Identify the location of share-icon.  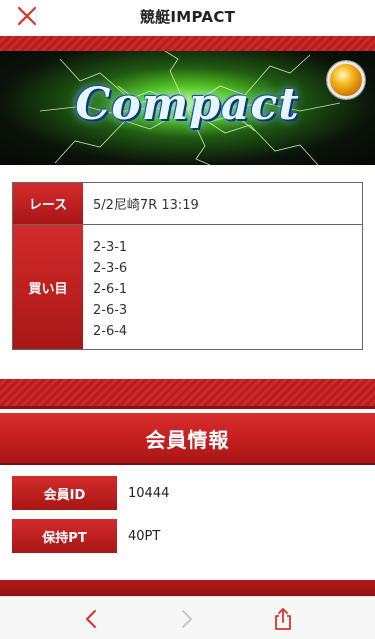
(283, 619).